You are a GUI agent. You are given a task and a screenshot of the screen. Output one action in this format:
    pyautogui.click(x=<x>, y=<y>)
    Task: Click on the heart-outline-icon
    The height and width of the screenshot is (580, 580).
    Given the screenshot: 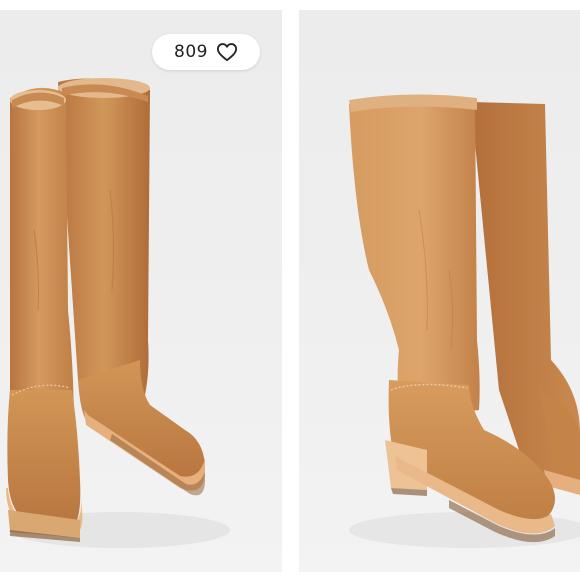 What is the action you would take?
    pyautogui.click(x=227, y=52)
    